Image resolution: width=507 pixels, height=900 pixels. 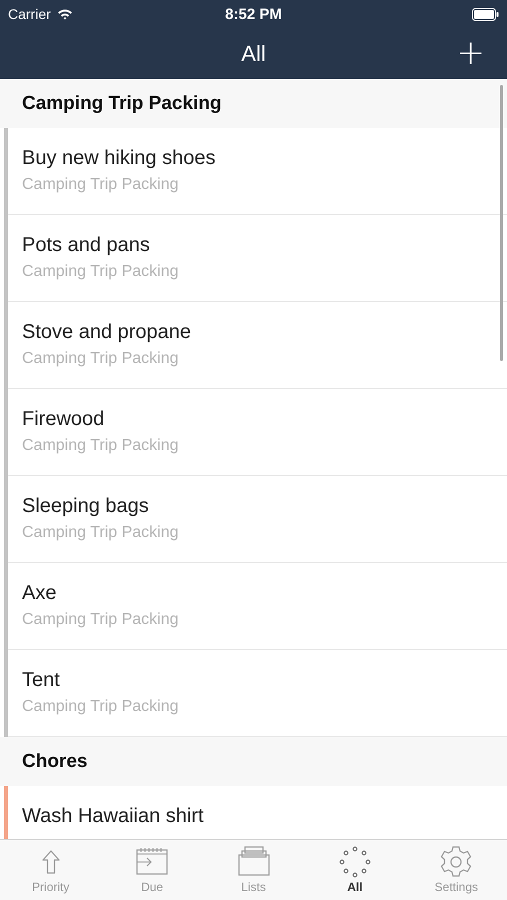 What do you see at coordinates (253, 14) in the screenshot?
I see `status-time: 8:52 PM` at bounding box center [253, 14].